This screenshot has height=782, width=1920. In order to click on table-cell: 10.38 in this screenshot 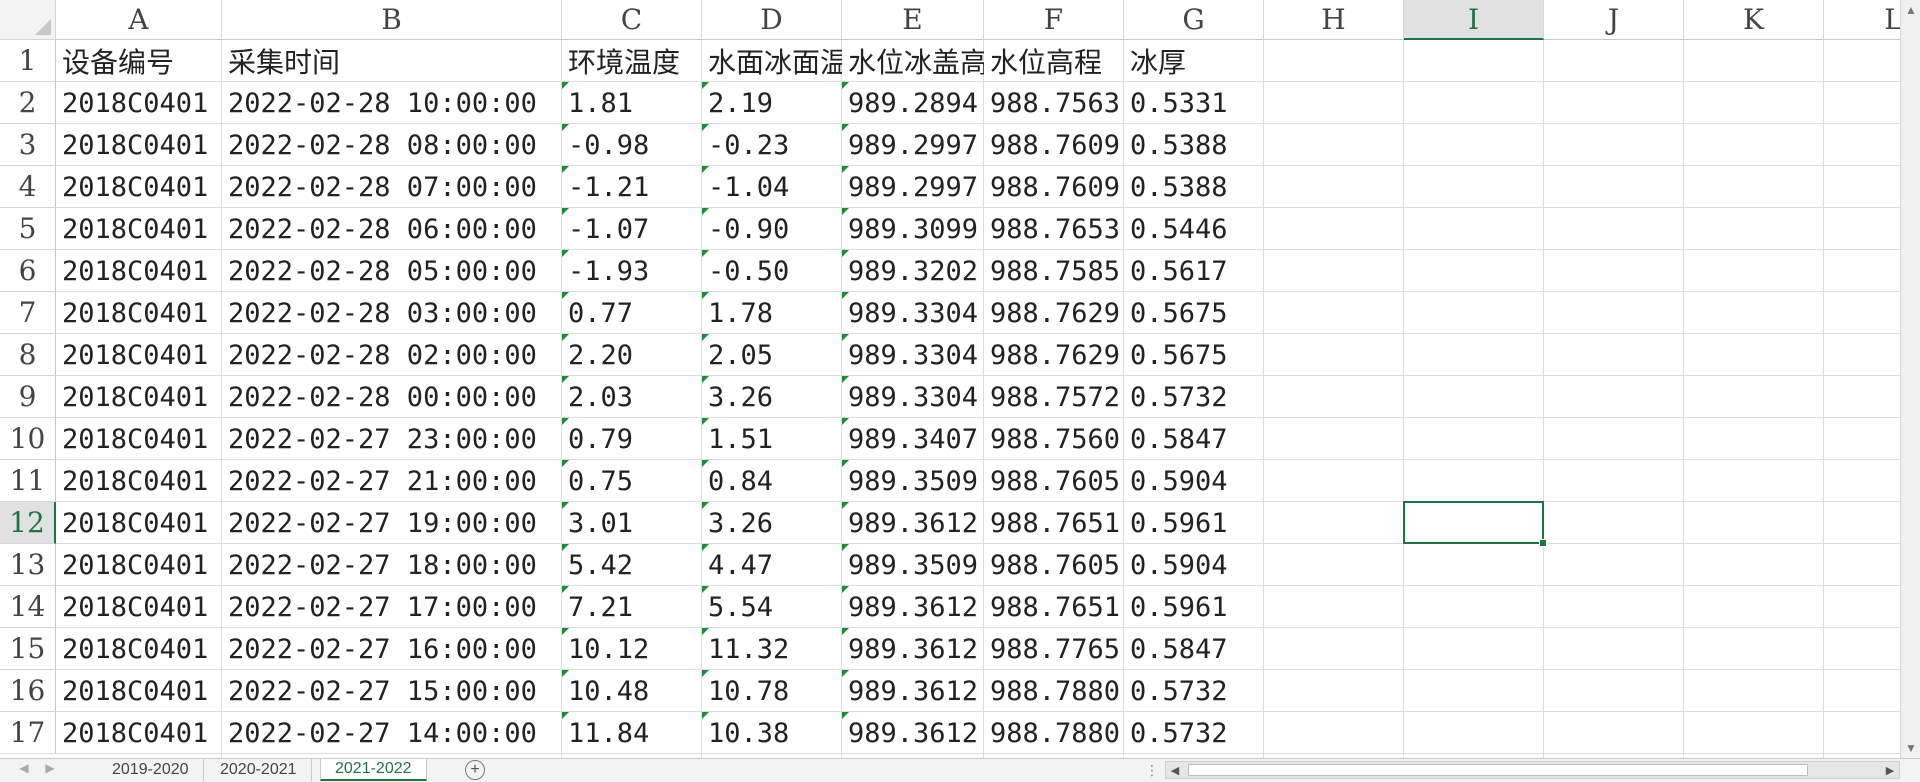, I will do `click(772, 733)`.